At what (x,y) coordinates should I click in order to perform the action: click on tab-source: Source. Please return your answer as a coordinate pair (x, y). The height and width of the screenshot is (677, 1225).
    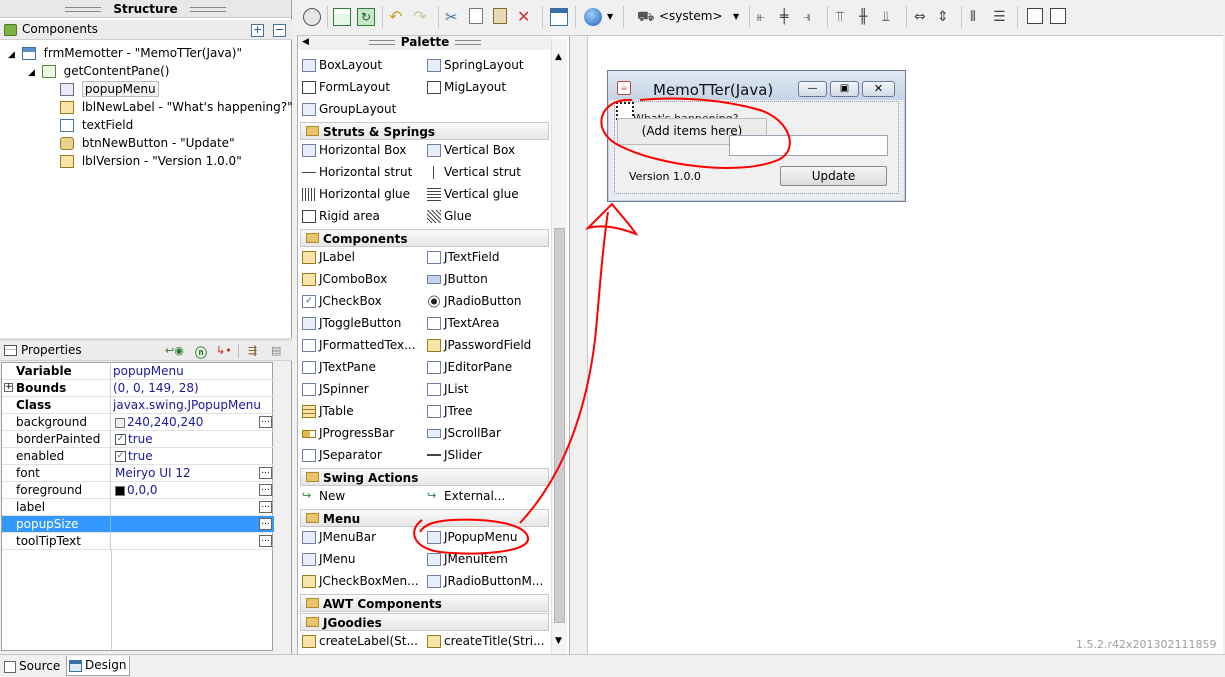
    Looking at the image, I should click on (33, 666).